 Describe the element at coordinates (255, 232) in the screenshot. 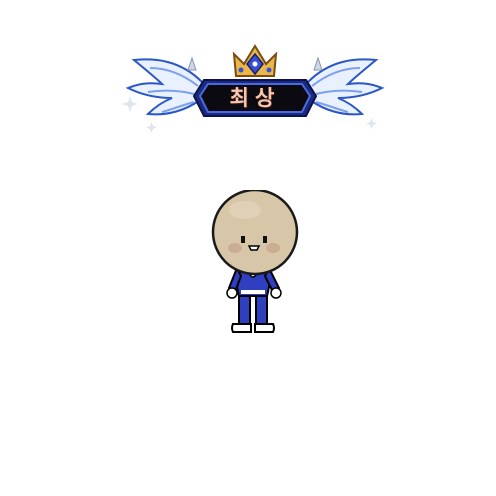

I see `head` at that location.